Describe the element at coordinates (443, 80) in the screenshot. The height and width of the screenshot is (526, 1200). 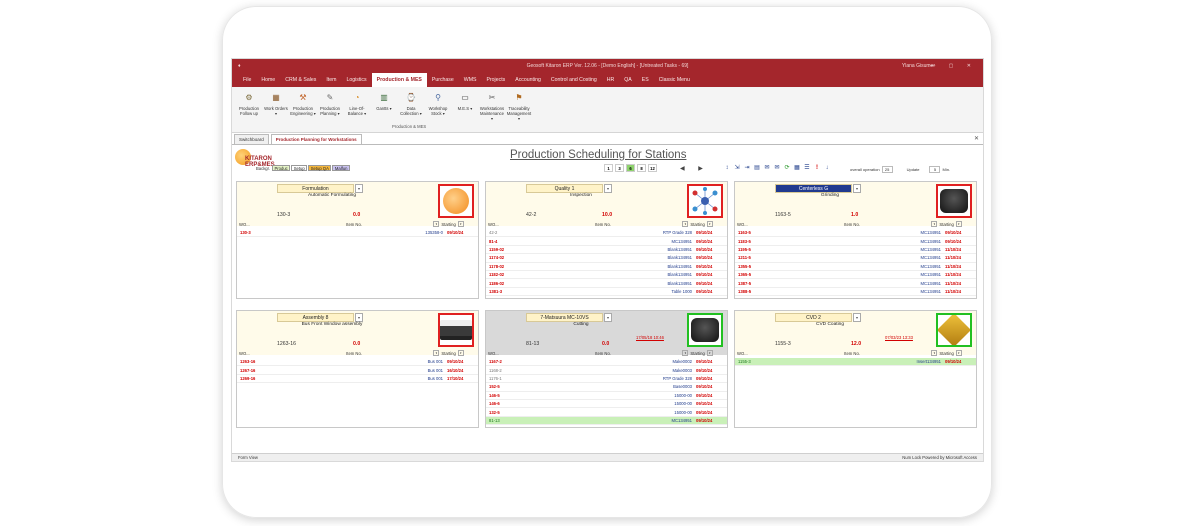
I see `menu-item-purchase: Purchase` at that location.